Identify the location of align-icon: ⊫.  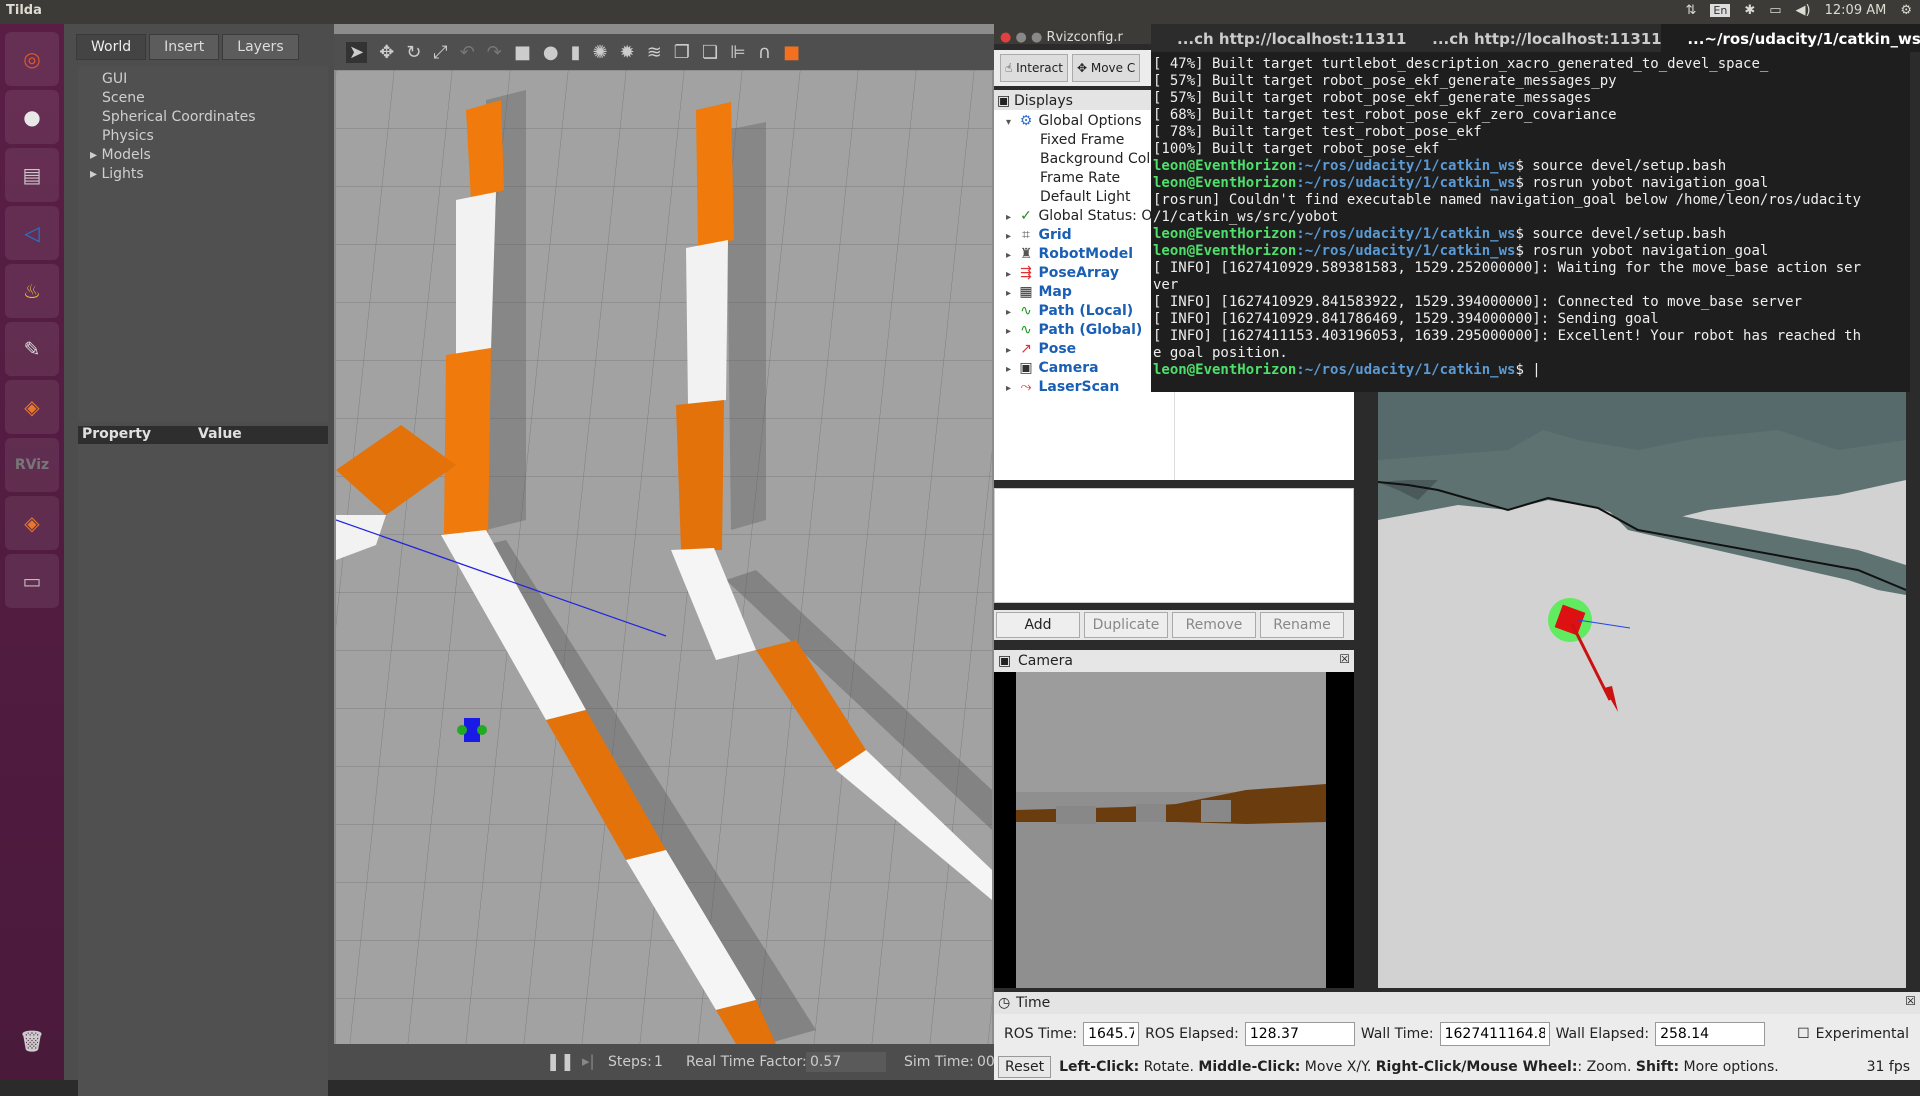
(738, 52).